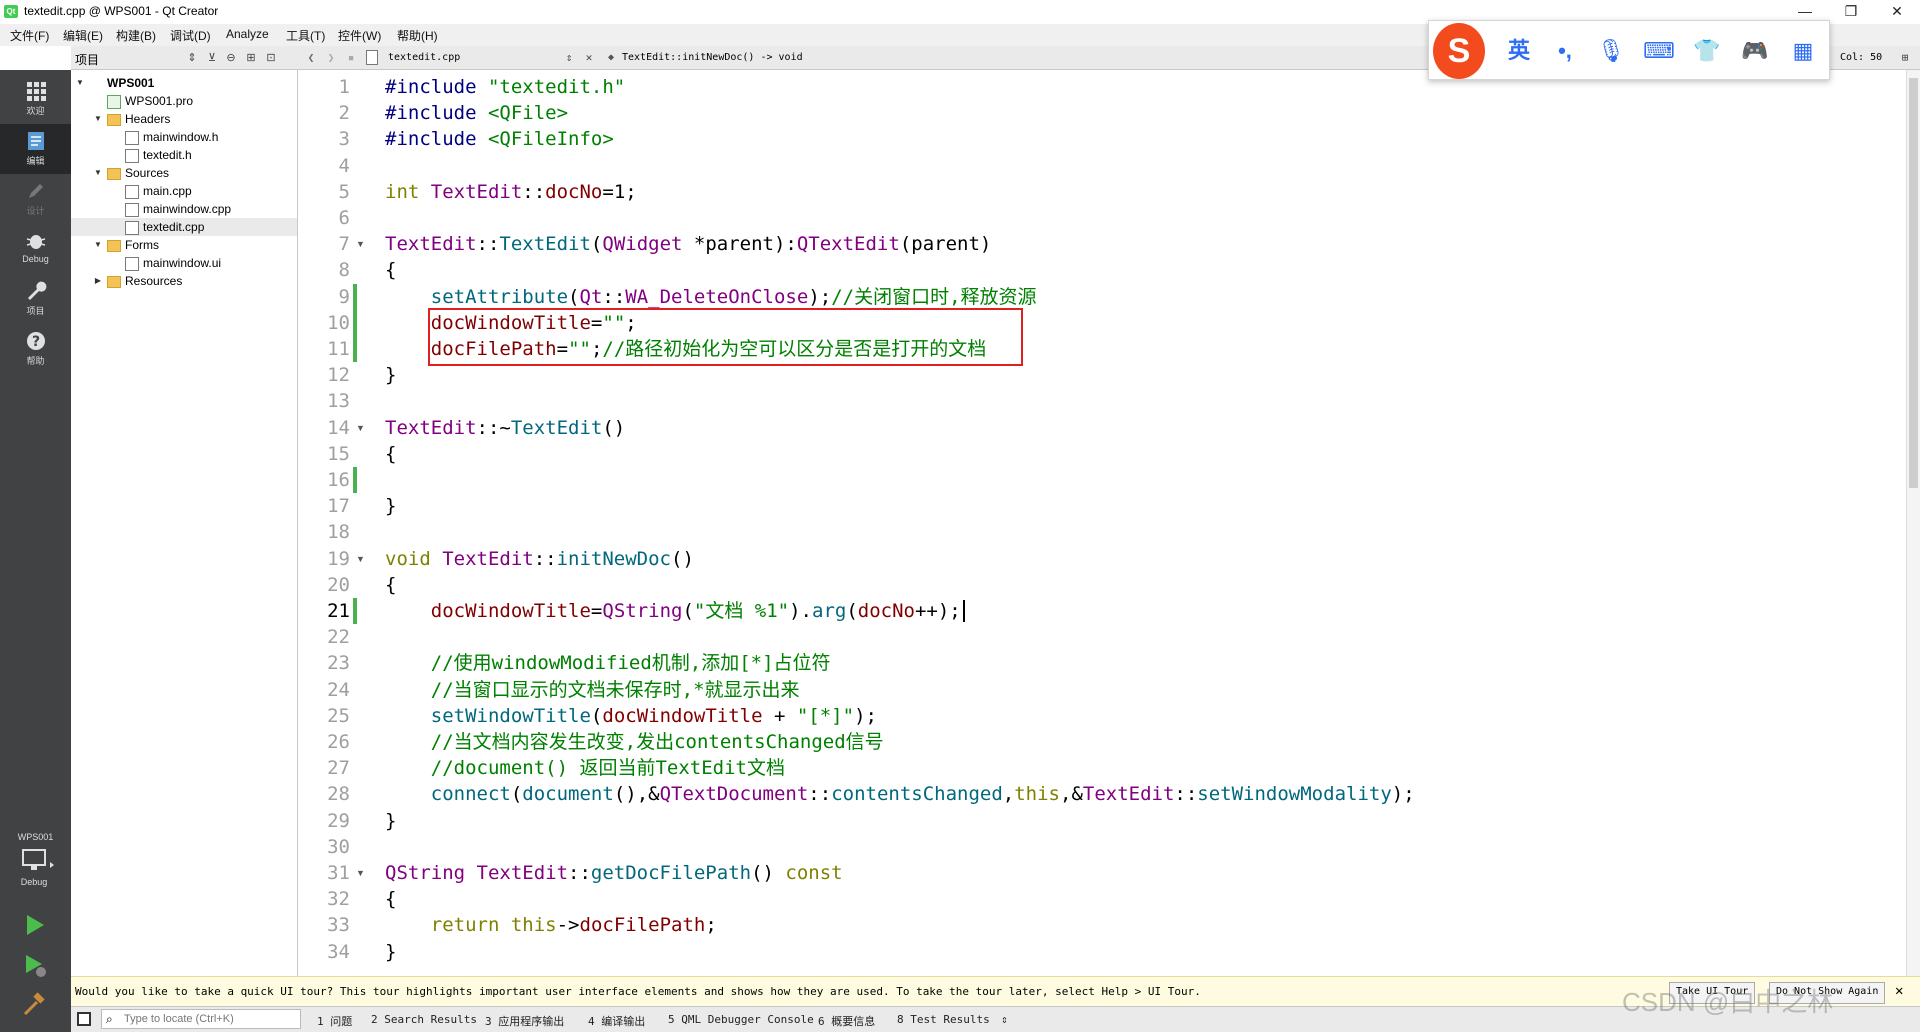  I want to click on forward-icon: ❯, so click(331, 58).